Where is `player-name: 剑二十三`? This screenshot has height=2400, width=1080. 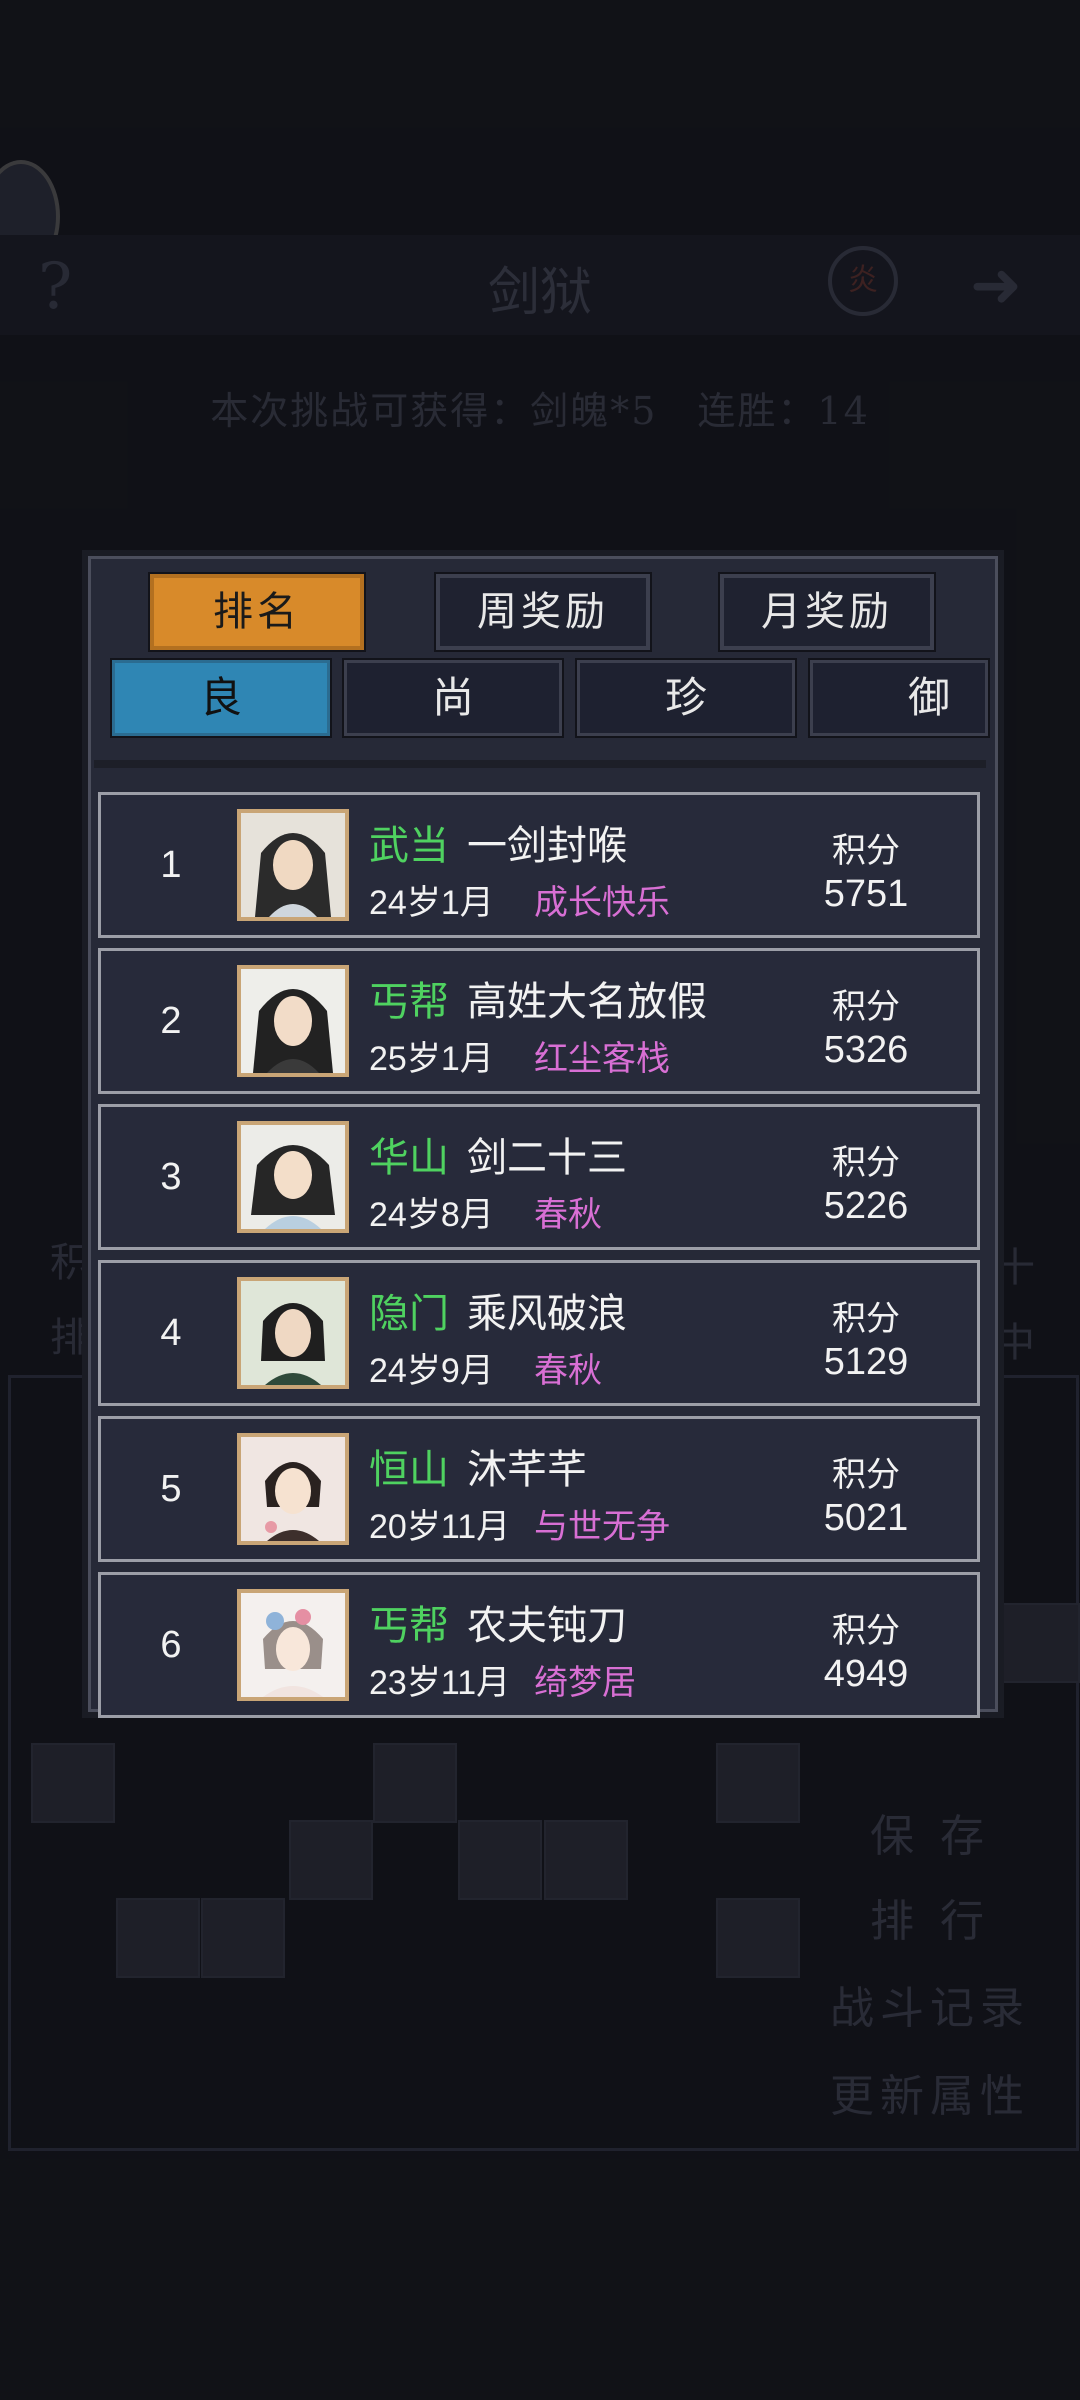
player-name: 剑二十三 is located at coordinates (547, 1158).